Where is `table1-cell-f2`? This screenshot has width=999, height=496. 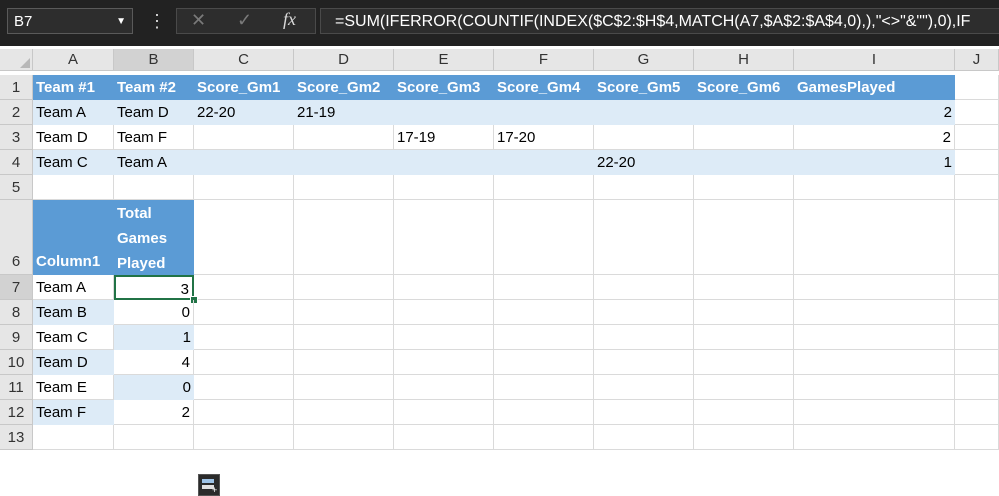
table1-cell-f2 is located at coordinates (544, 112).